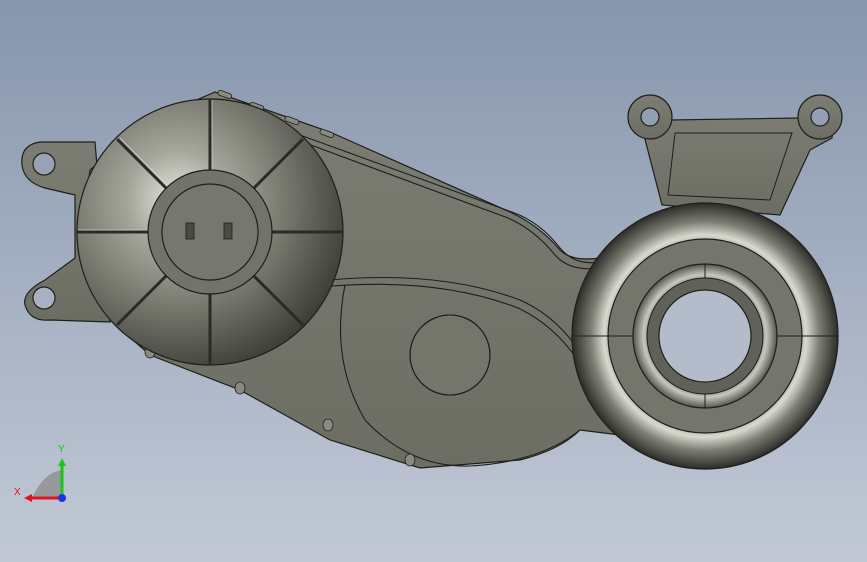 This screenshot has height=562, width=867. What do you see at coordinates (28, 498) in the screenshot?
I see `x-axis-head` at bounding box center [28, 498].